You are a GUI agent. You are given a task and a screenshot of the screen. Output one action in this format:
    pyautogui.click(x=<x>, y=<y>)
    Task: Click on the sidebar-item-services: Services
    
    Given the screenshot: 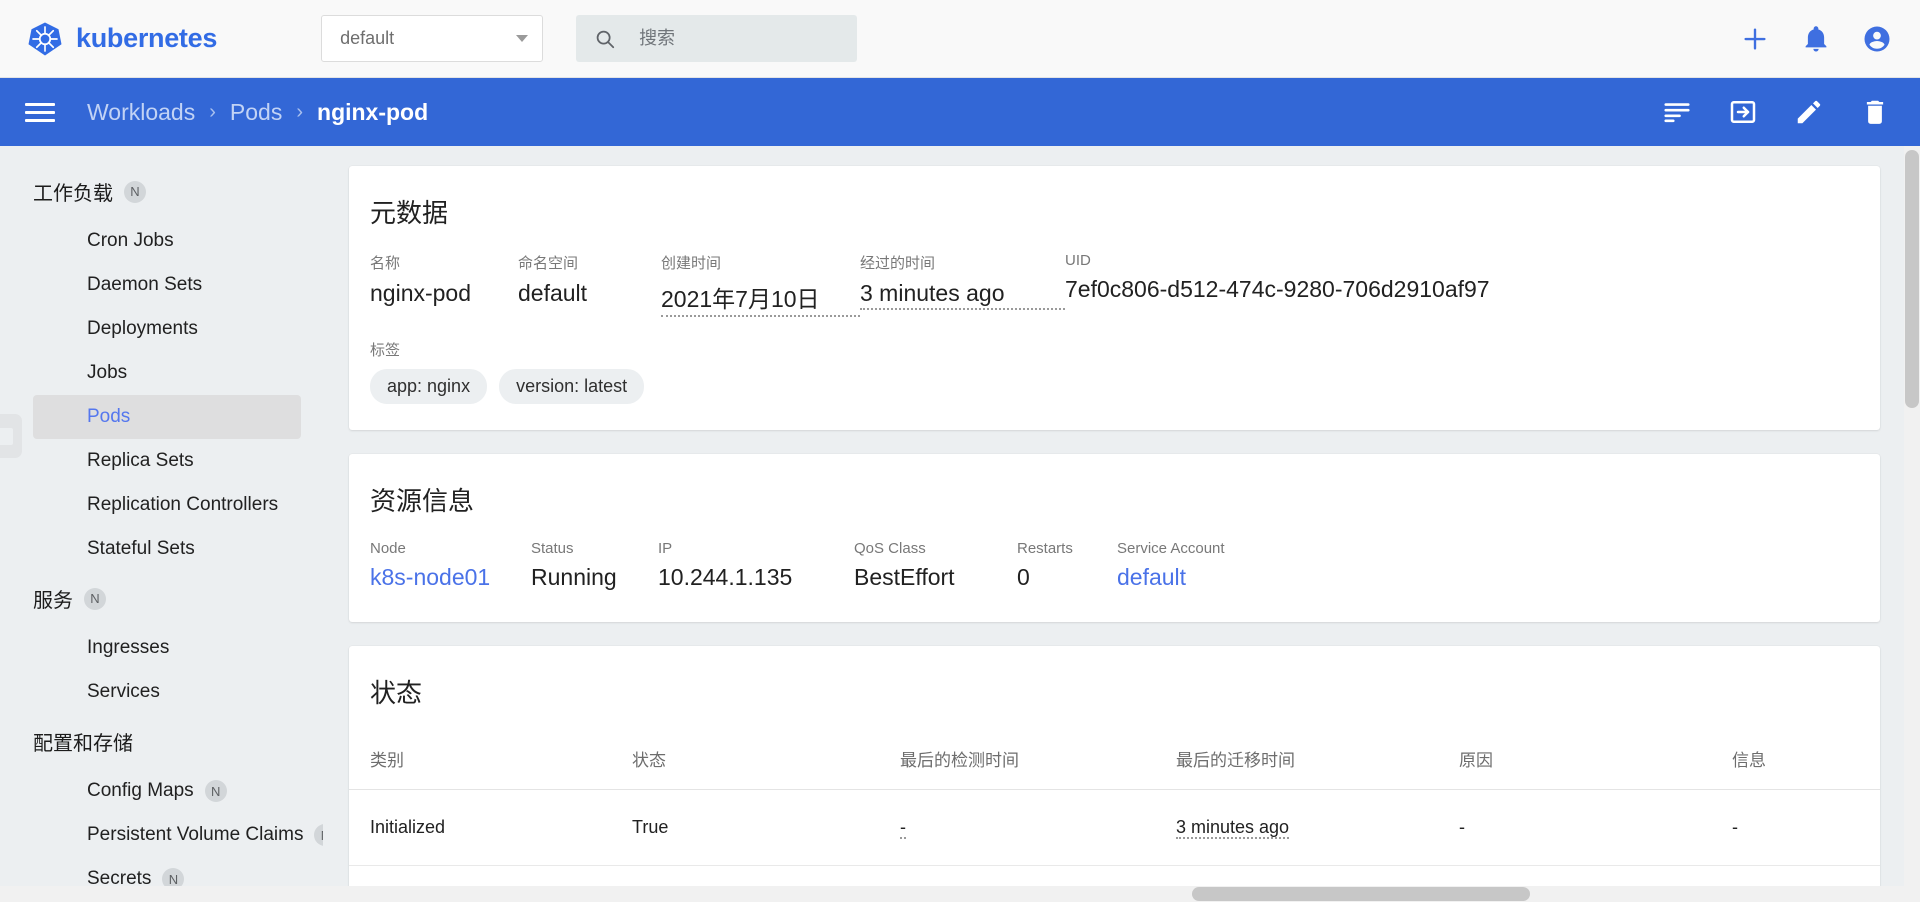 What is the action you would take?
    pyautogui.click(x=167, y=692)
    